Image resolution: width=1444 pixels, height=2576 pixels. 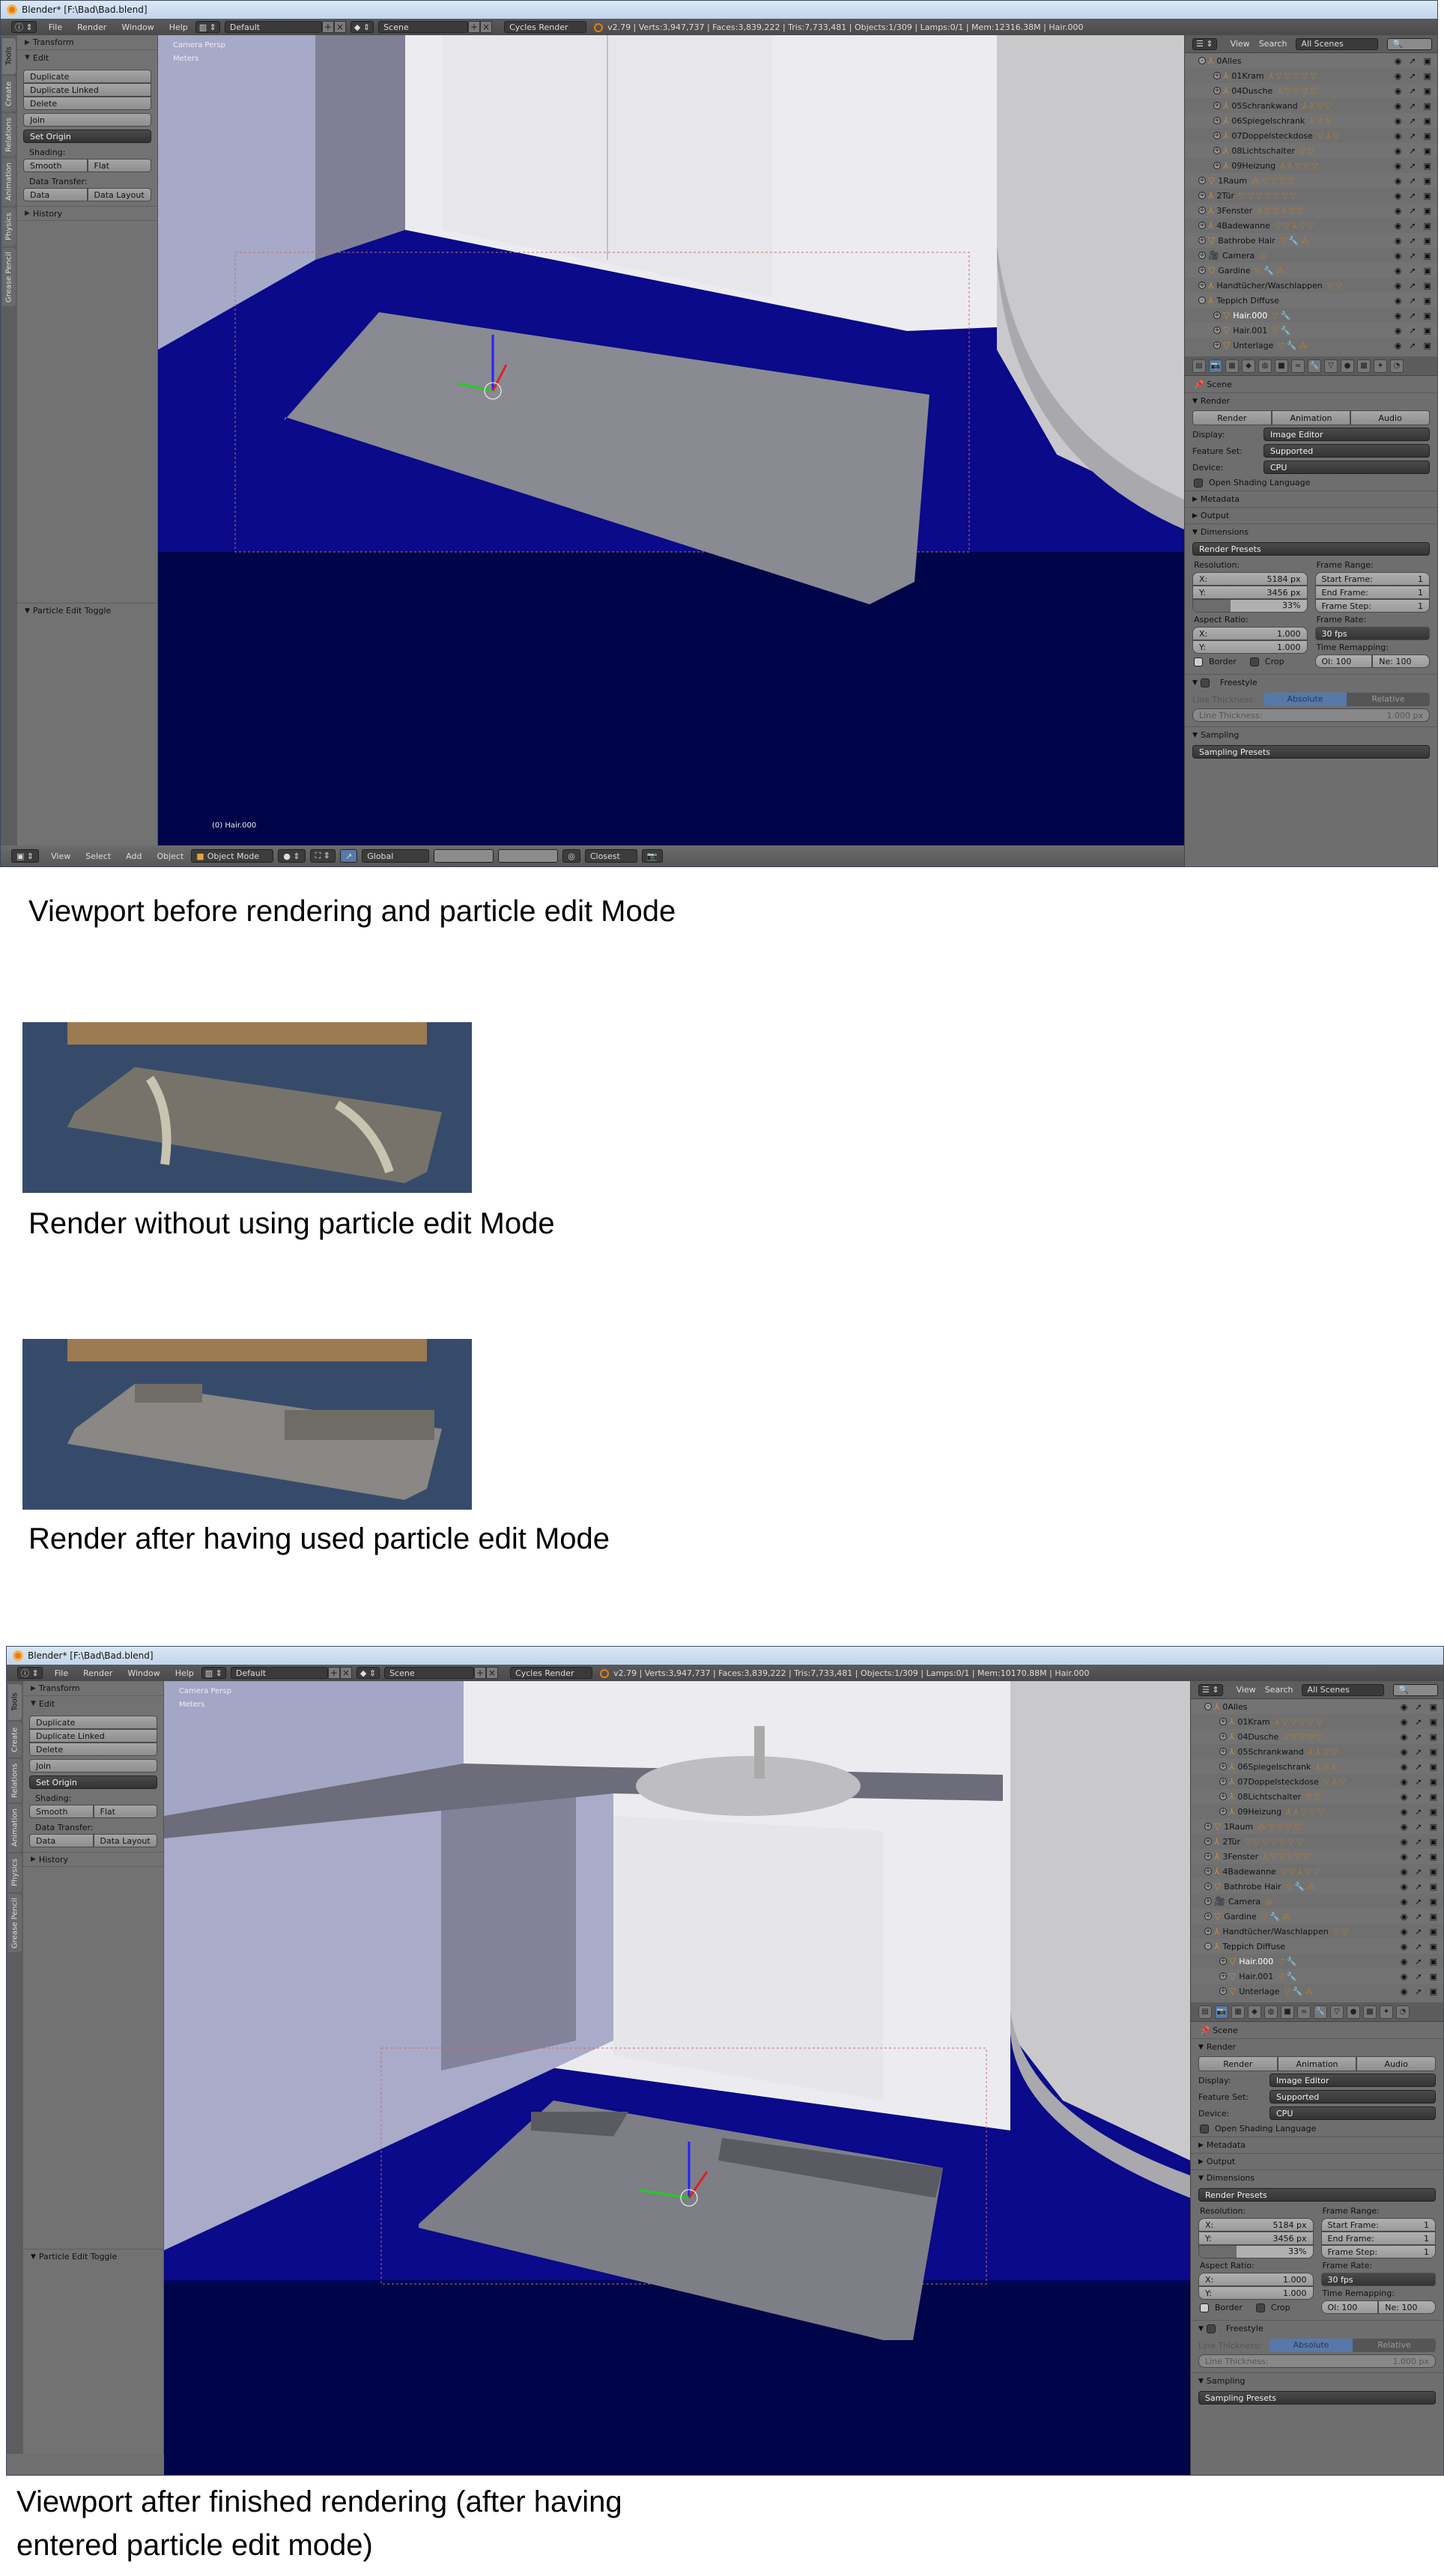 What do you see at coordinates (423, 27) in the screenshot?
I see `scene-field: Scene` at bounding box center [423, 27].